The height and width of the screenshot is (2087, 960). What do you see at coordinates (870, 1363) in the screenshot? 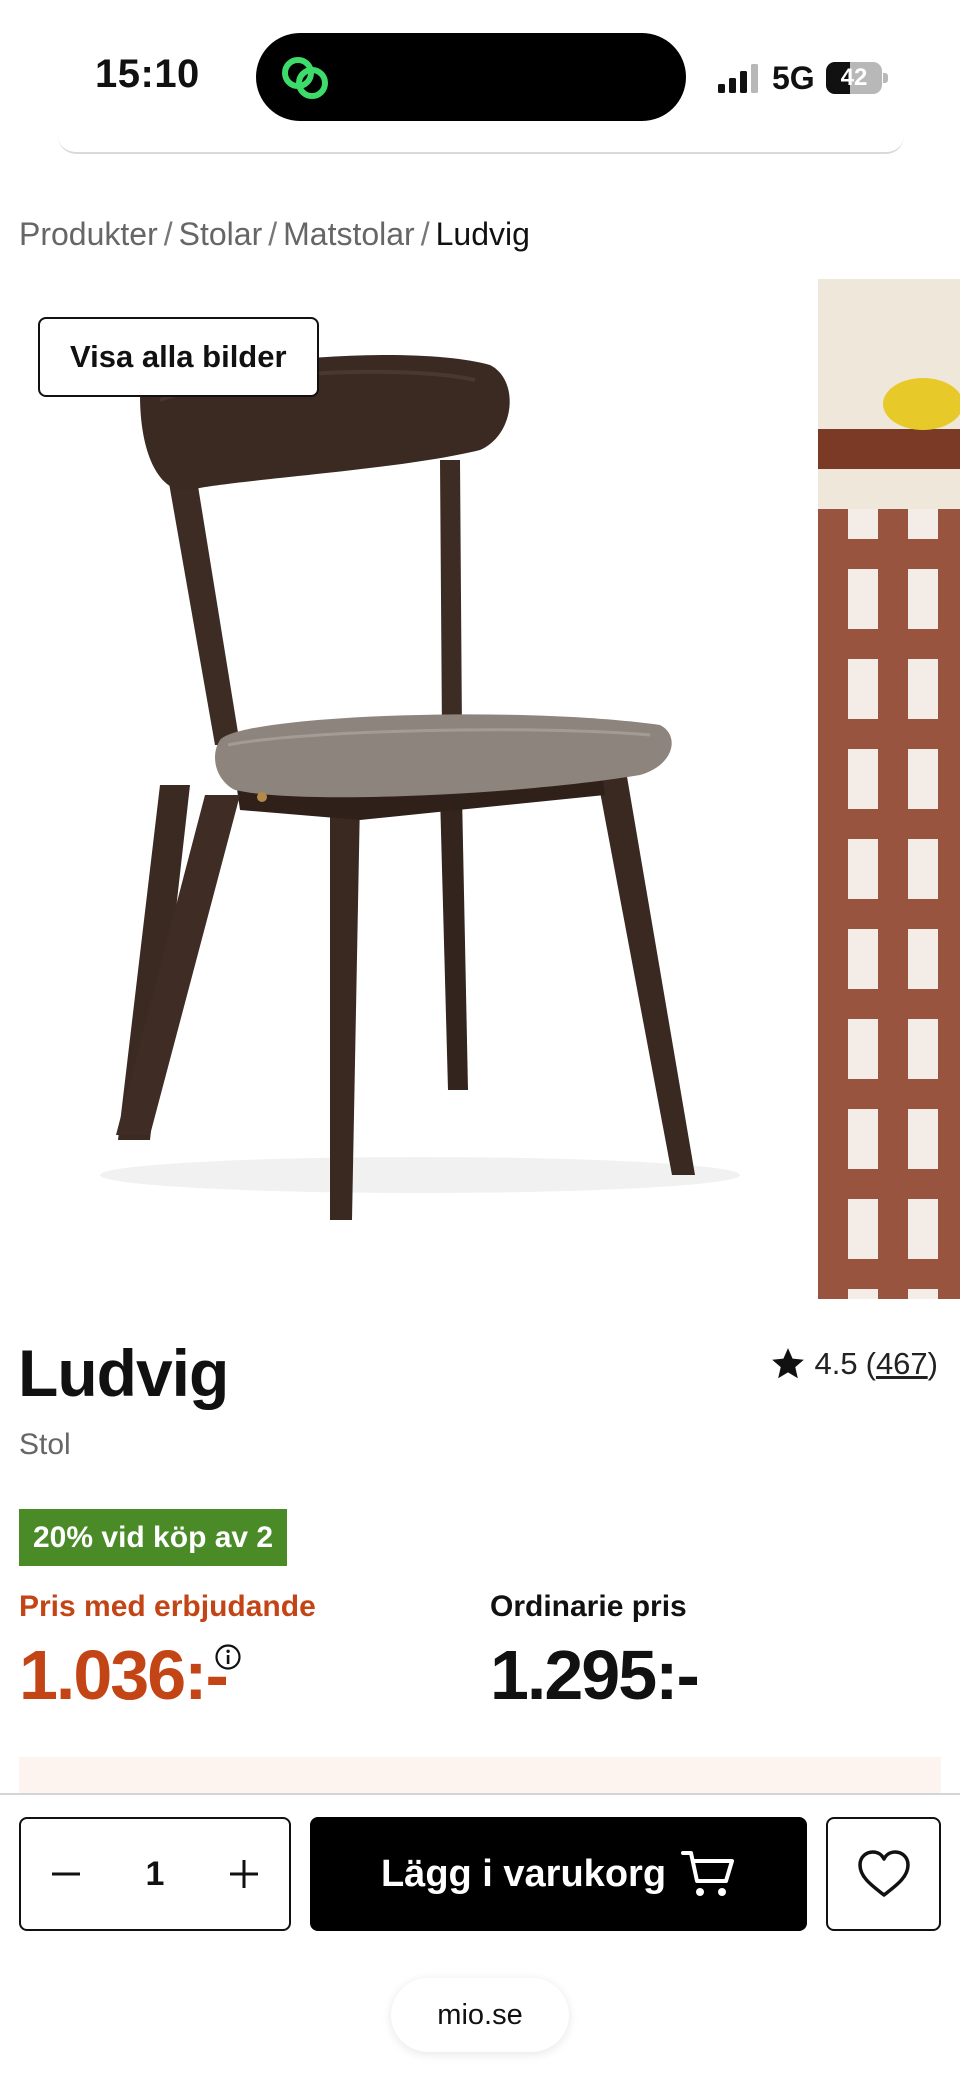
I see `rating-paren-open: (` at bounding box center [870, 1363].